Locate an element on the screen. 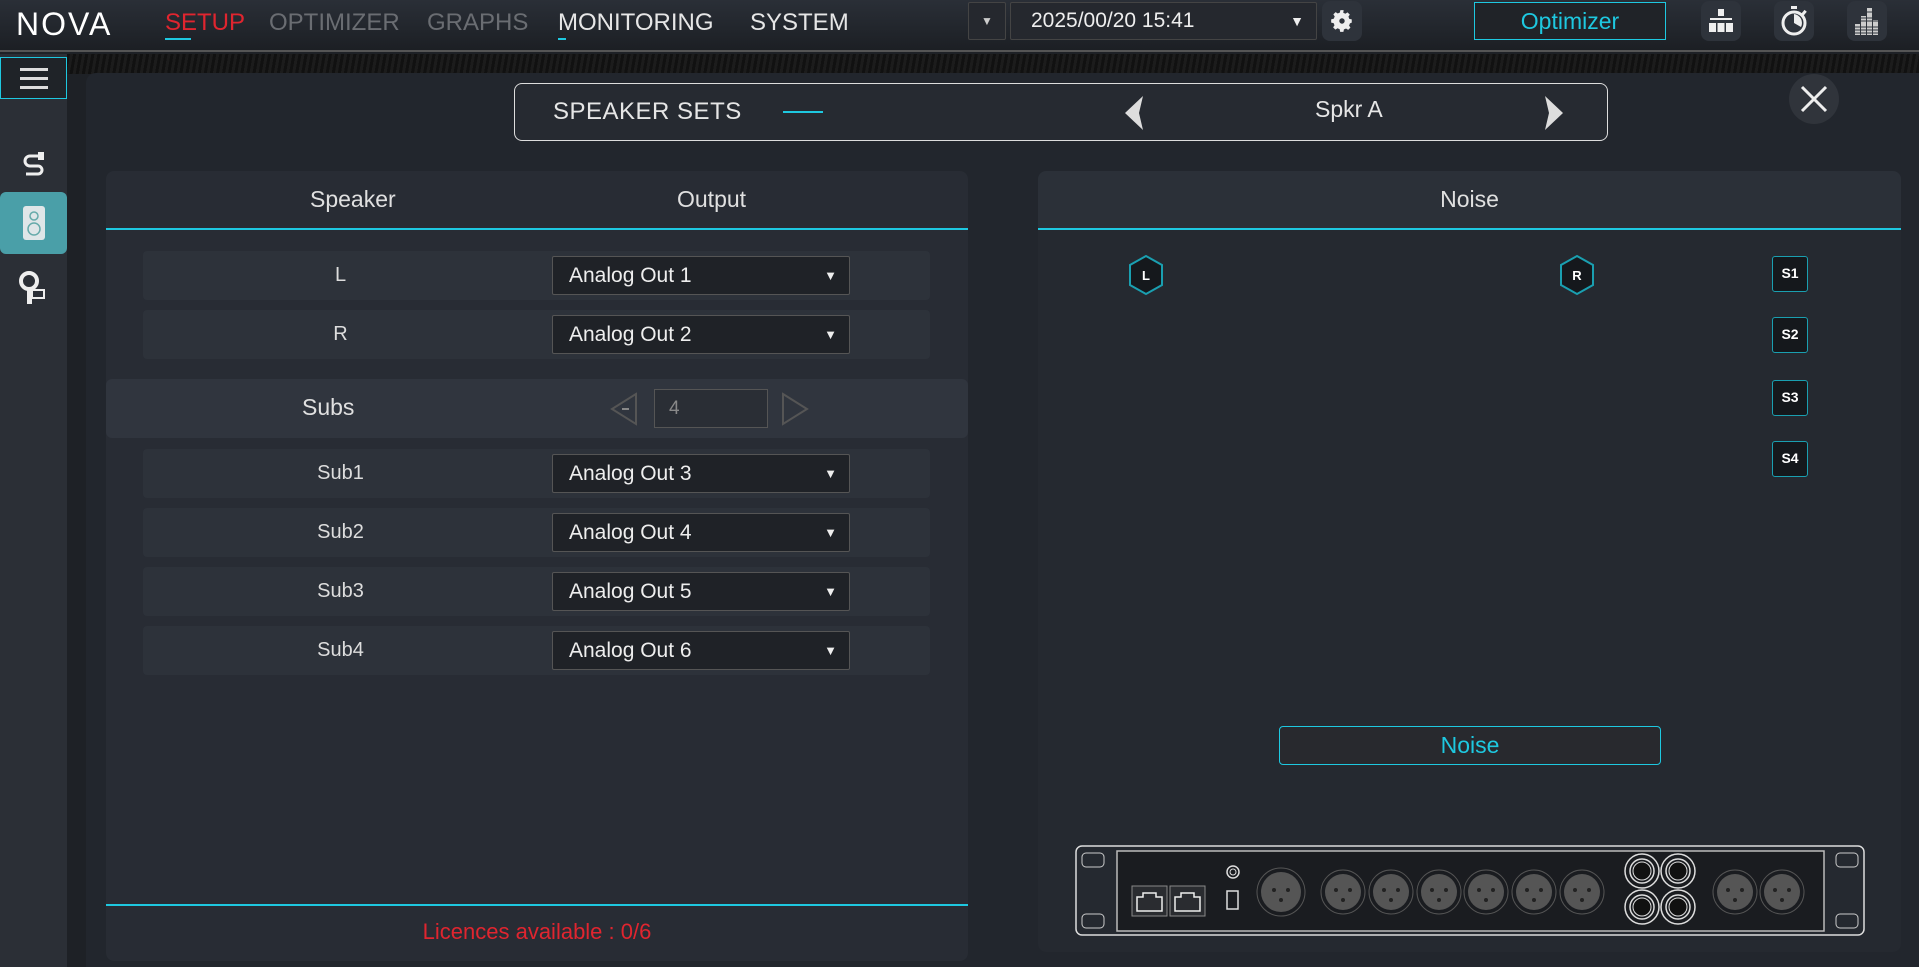 Image resolution: width=1919 pixels, height=967 pixels. gear-icon is located at coordinates (1341, 21).